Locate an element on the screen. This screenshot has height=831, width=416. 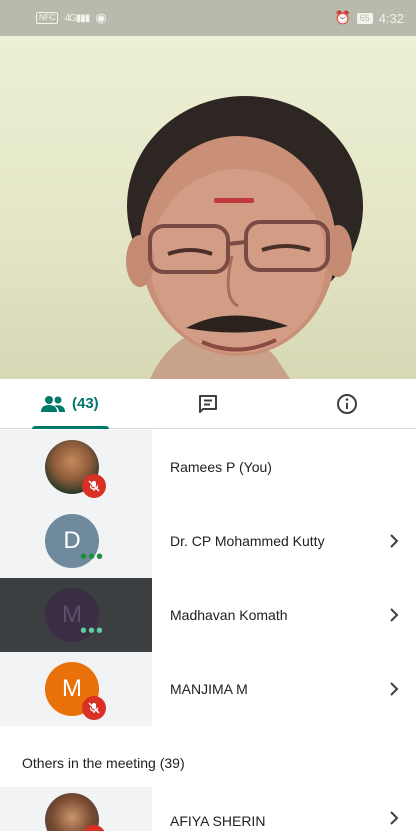
participant-name: Madhavan Komath is located at coordinates (229, 615).